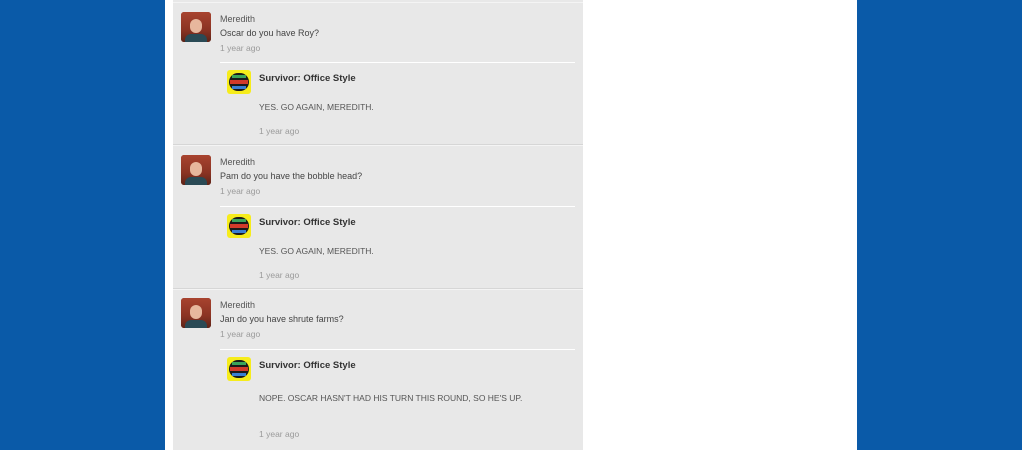 The image size is (1022, 450). I want to click on comment-text: Pam do you have the bobble head?, so click(291, 176).